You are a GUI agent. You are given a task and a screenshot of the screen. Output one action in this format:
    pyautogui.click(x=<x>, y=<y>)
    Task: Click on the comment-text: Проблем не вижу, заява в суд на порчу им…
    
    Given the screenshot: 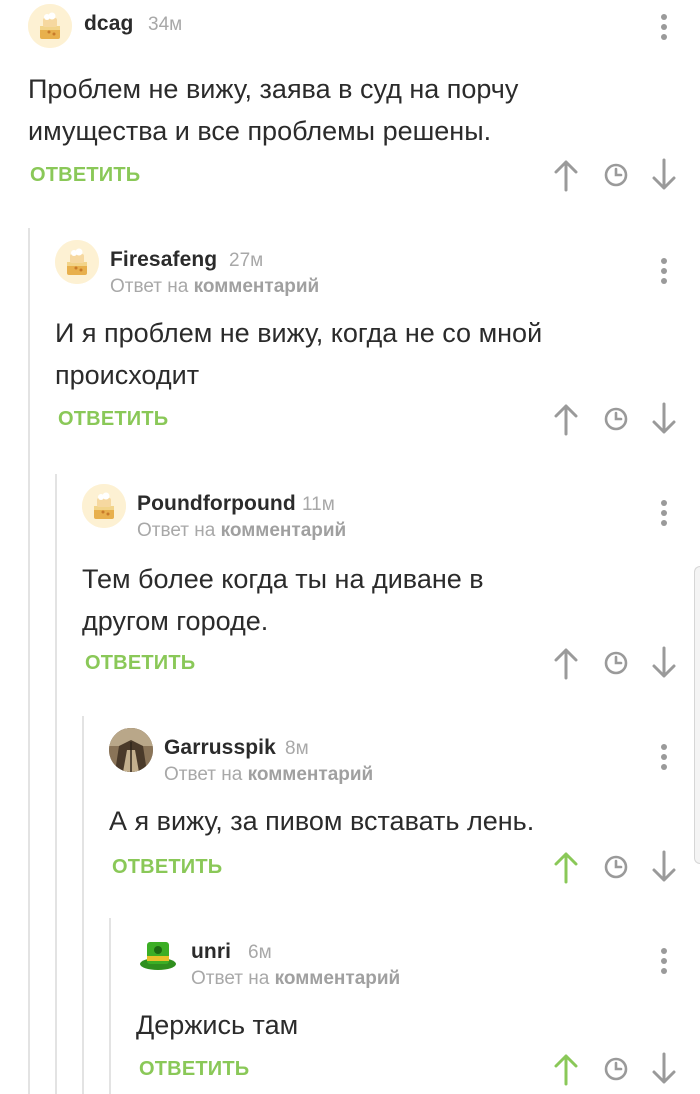 What is the action you would take?
    pyautogui.click(x=273, y=110)
    